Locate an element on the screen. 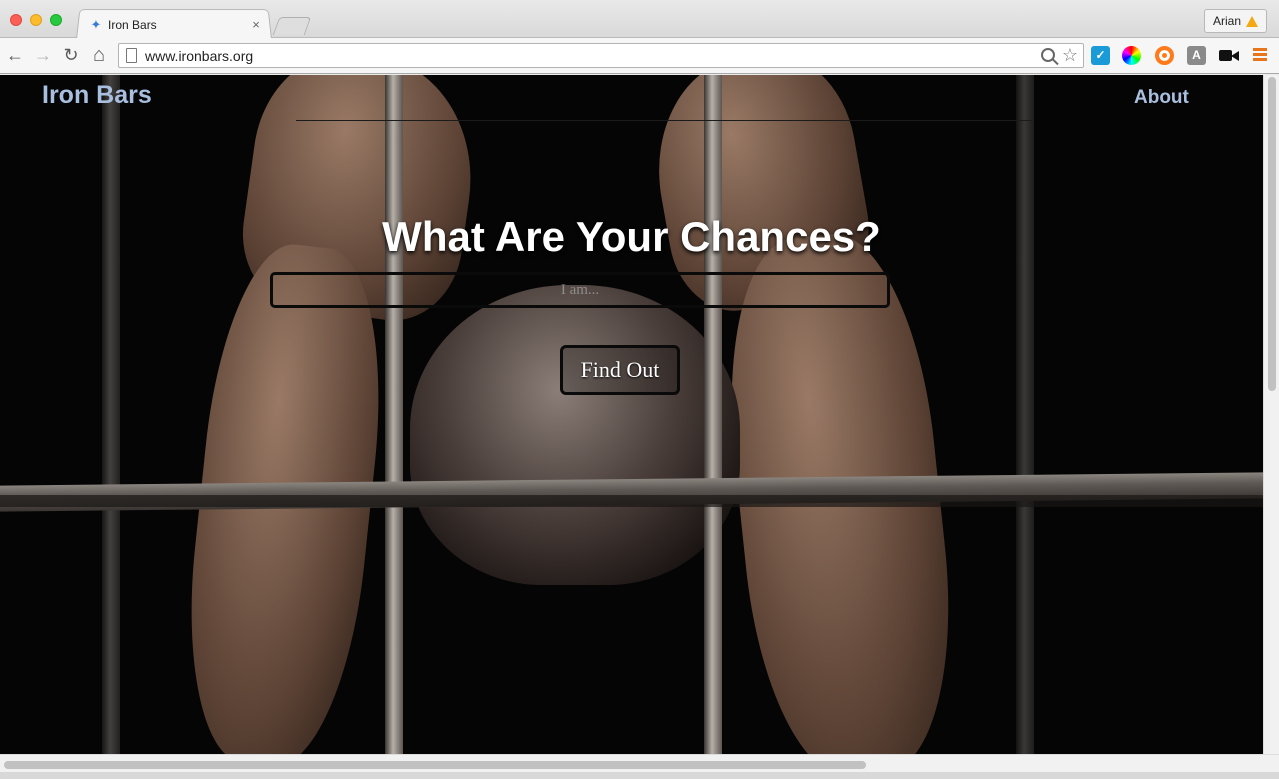 Image resolution: width=1279 pixels, height=779 pixels. color-wheel-extension-icon is located at coordinates (1131, 55).